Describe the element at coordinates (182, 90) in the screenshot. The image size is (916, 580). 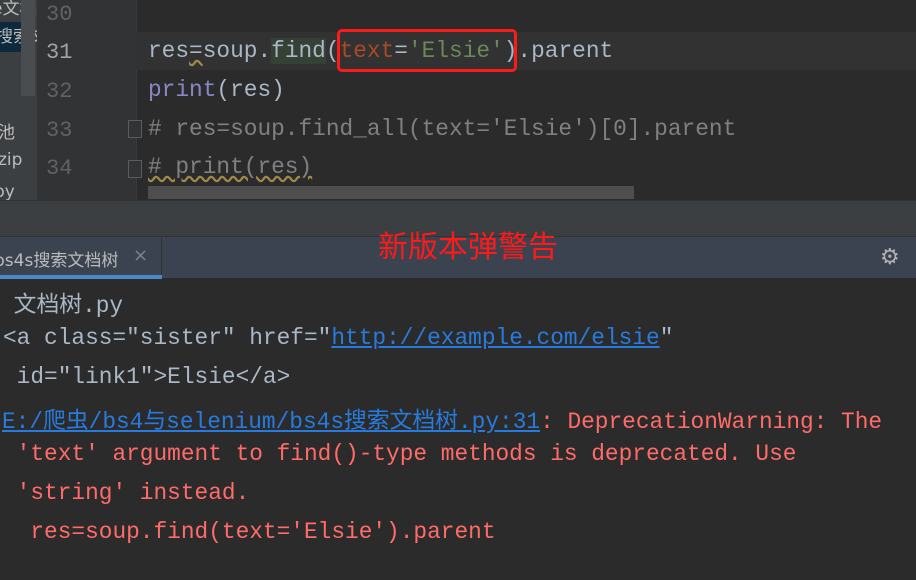
I see `code-token: print` at that location.